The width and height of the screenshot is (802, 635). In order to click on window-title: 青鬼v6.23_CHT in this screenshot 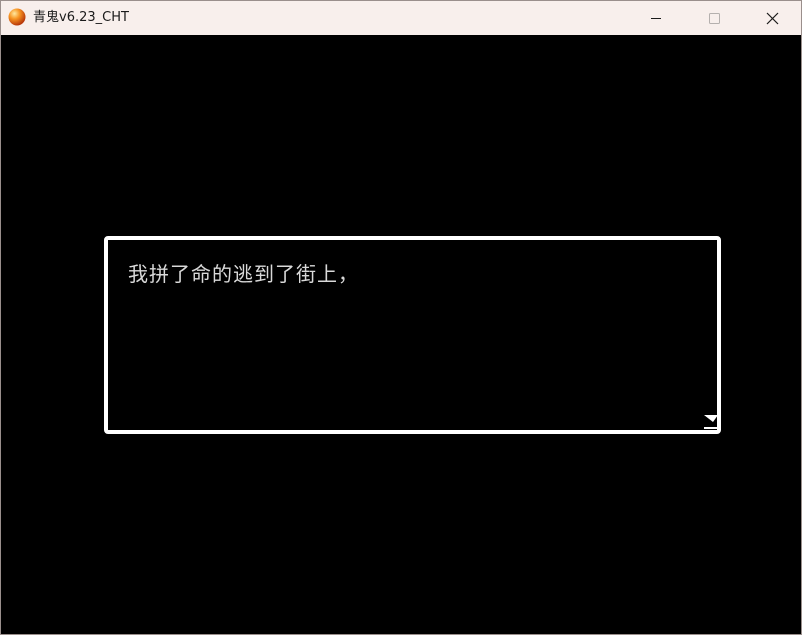, I will do `click(81, 17)`.